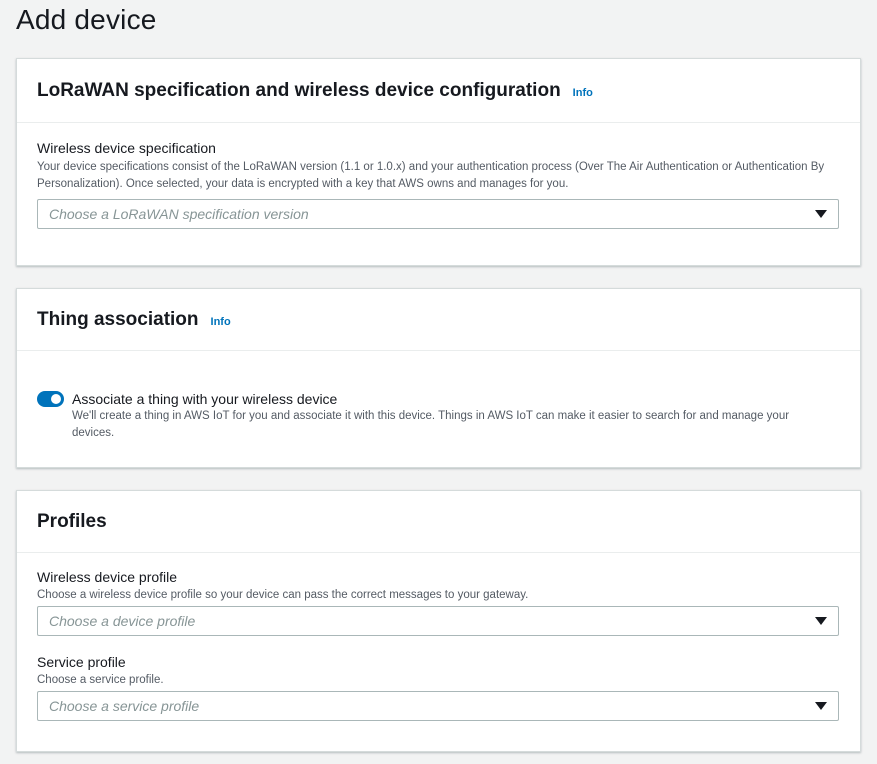 This screenshot has width=877, height=764. I want to click on service-profile-select: Choose a service profile, so click(438, 706).